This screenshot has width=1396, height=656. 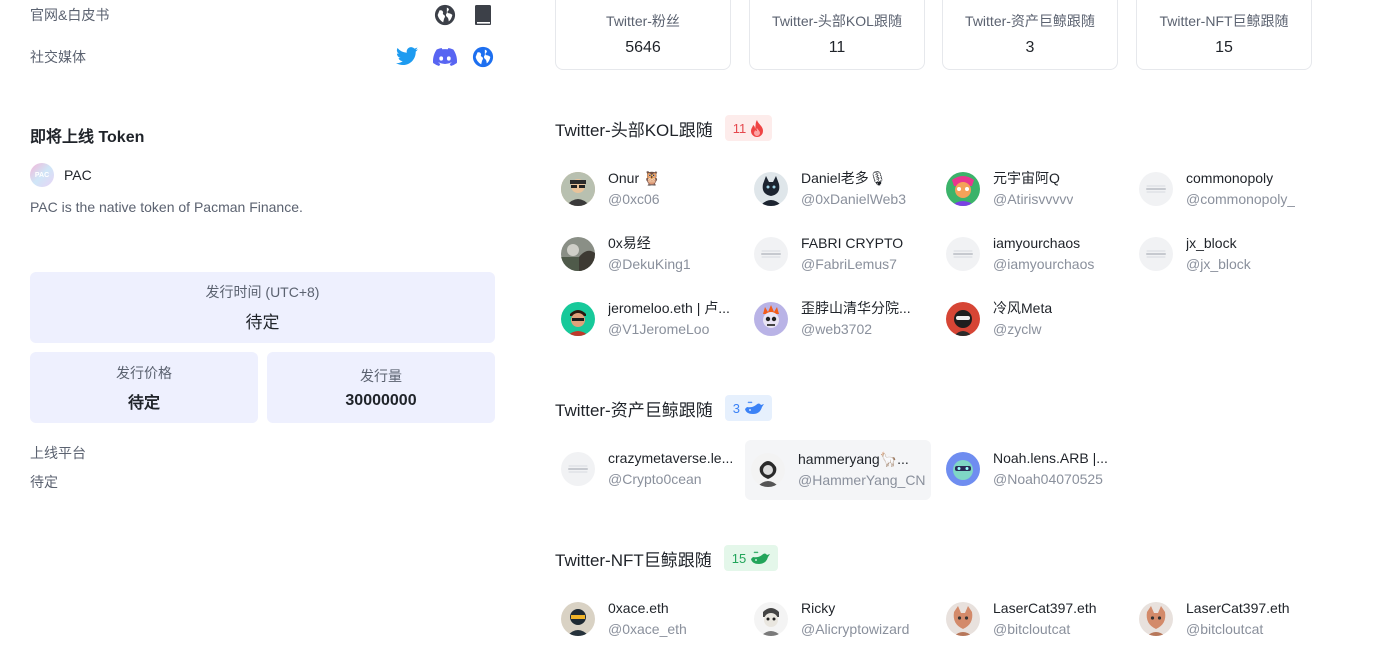 What do you see at coordinates (841, 619) in the screenshot?
I see `nft-follower: Ricky @Alicryptowizard` at bounding box center [841, 619].